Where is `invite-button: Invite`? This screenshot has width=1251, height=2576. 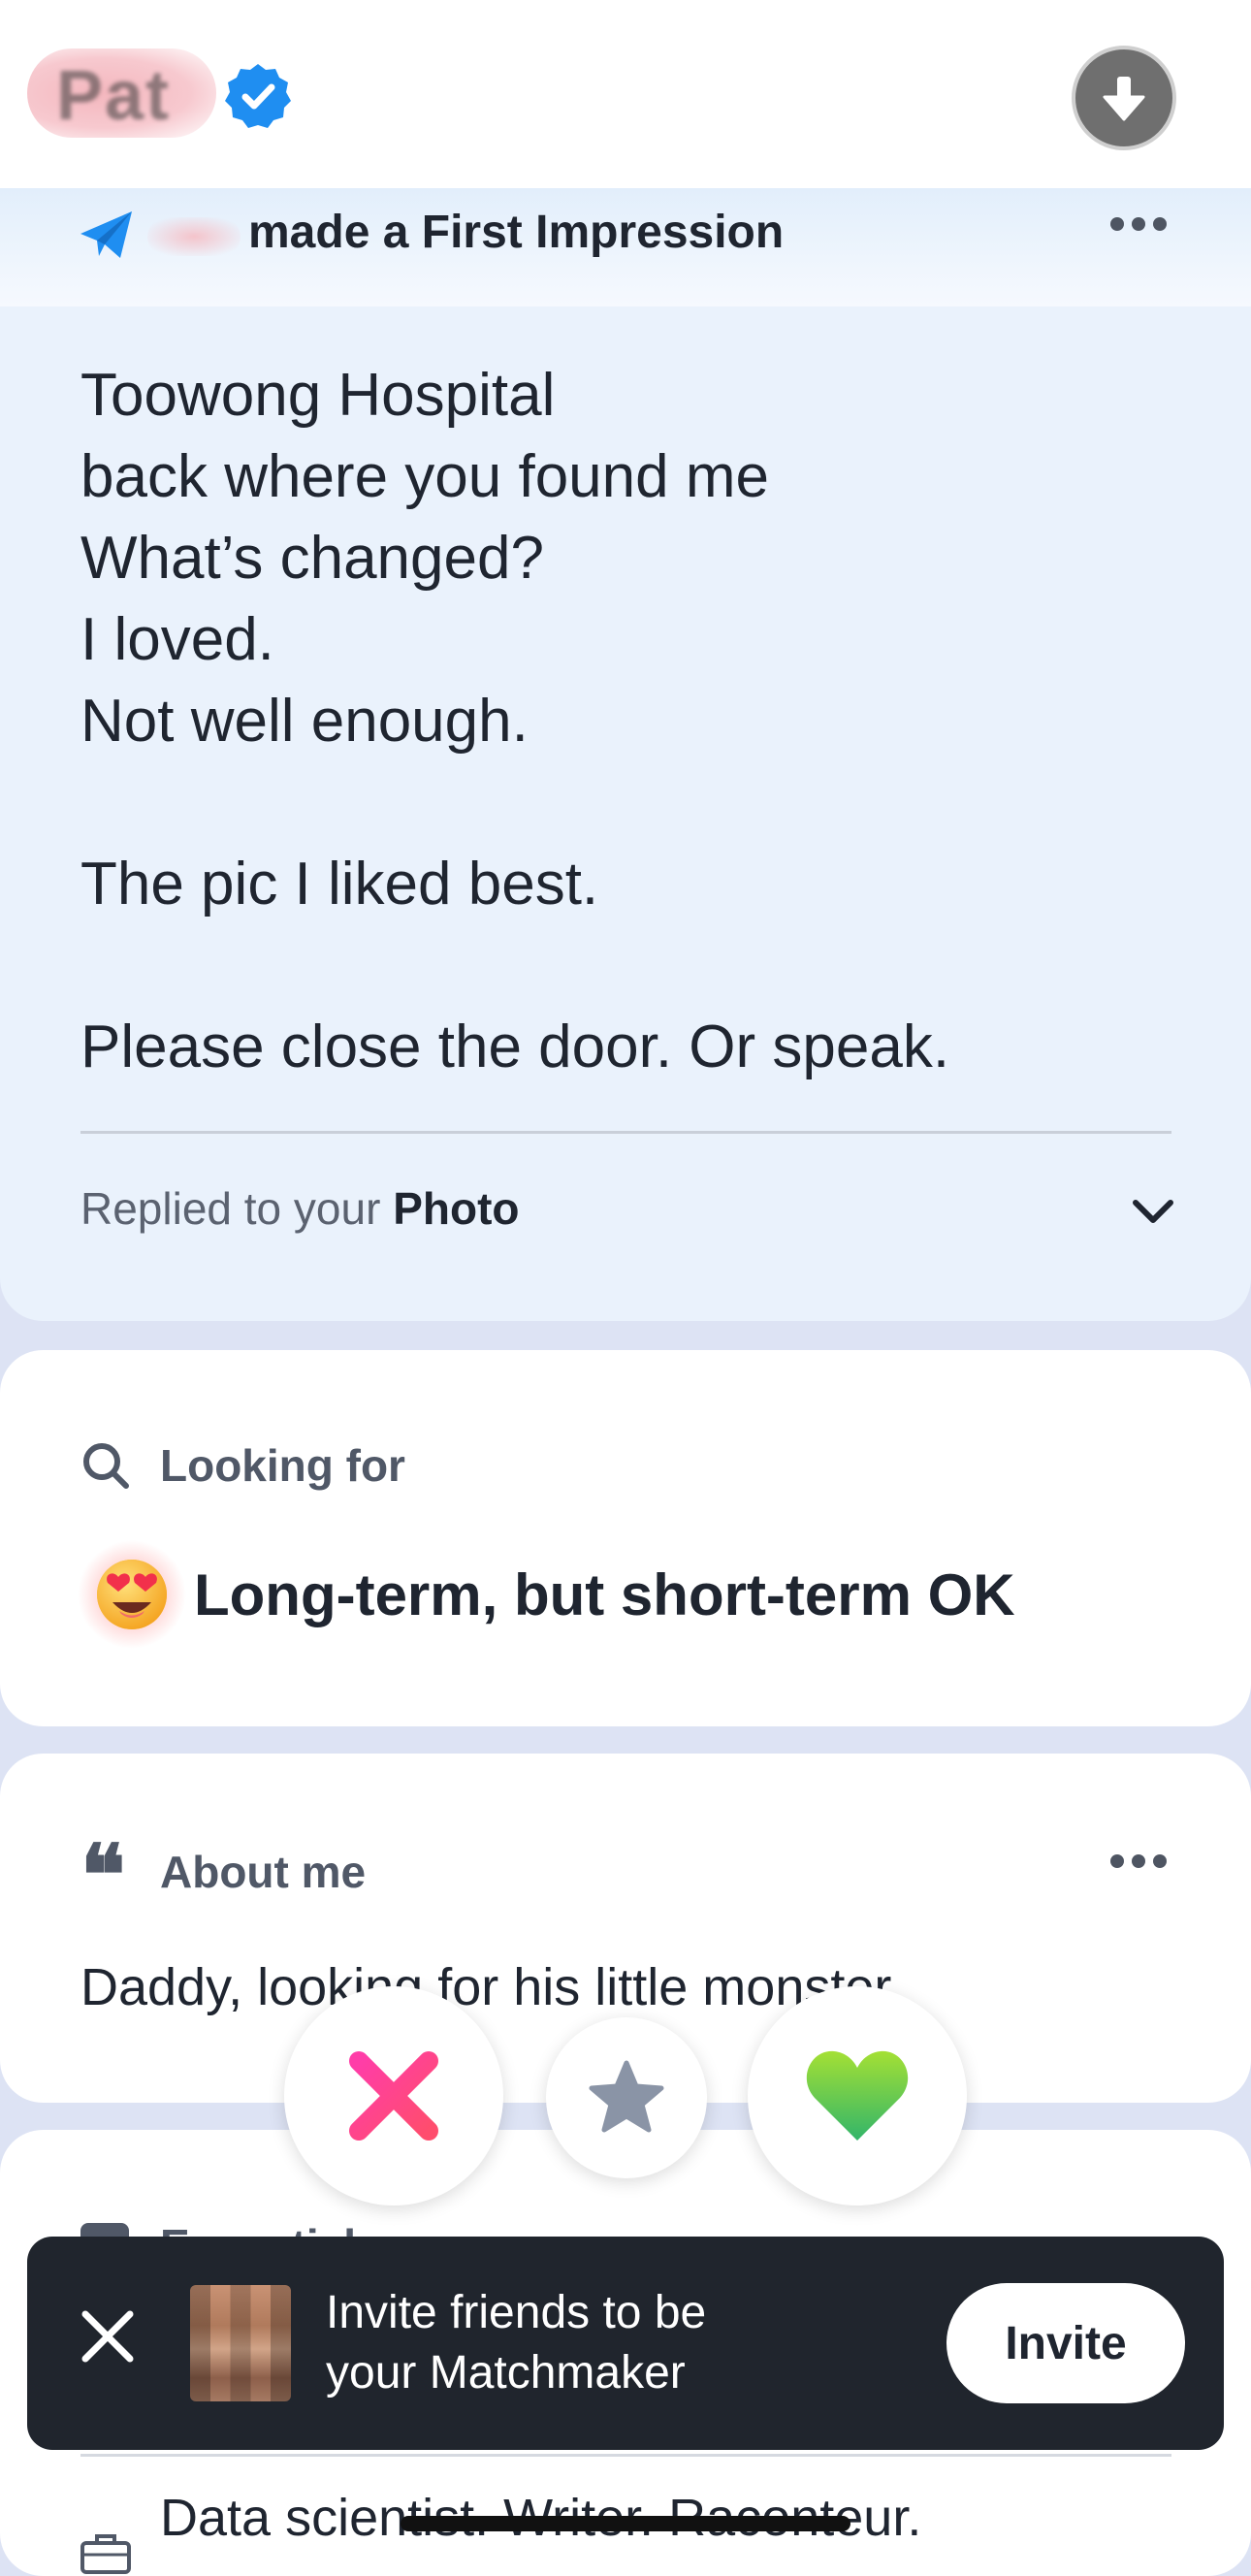
invite-button: Invite is located at coordinates (1065, 2343).